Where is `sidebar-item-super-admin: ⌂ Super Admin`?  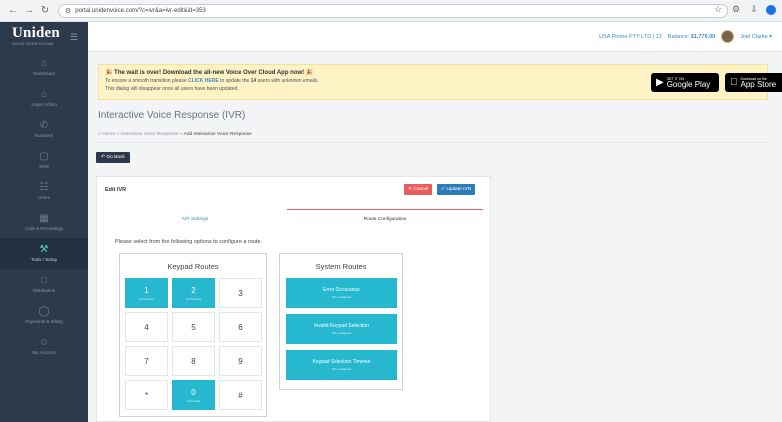 sidebar-item-super-admin: ⌂ Super Admin is located at coordinates (44, 98).